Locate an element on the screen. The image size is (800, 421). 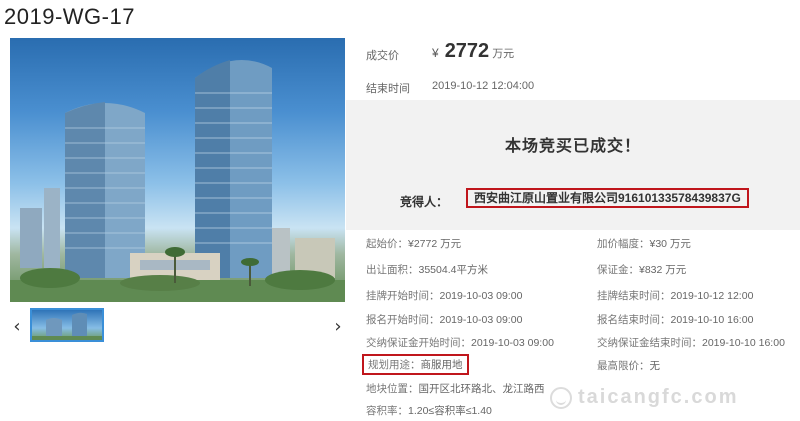
detail-deposit-start: 交纳保证金开始时间：2019-10-03 09:00 is located at coordinates (460, 343).